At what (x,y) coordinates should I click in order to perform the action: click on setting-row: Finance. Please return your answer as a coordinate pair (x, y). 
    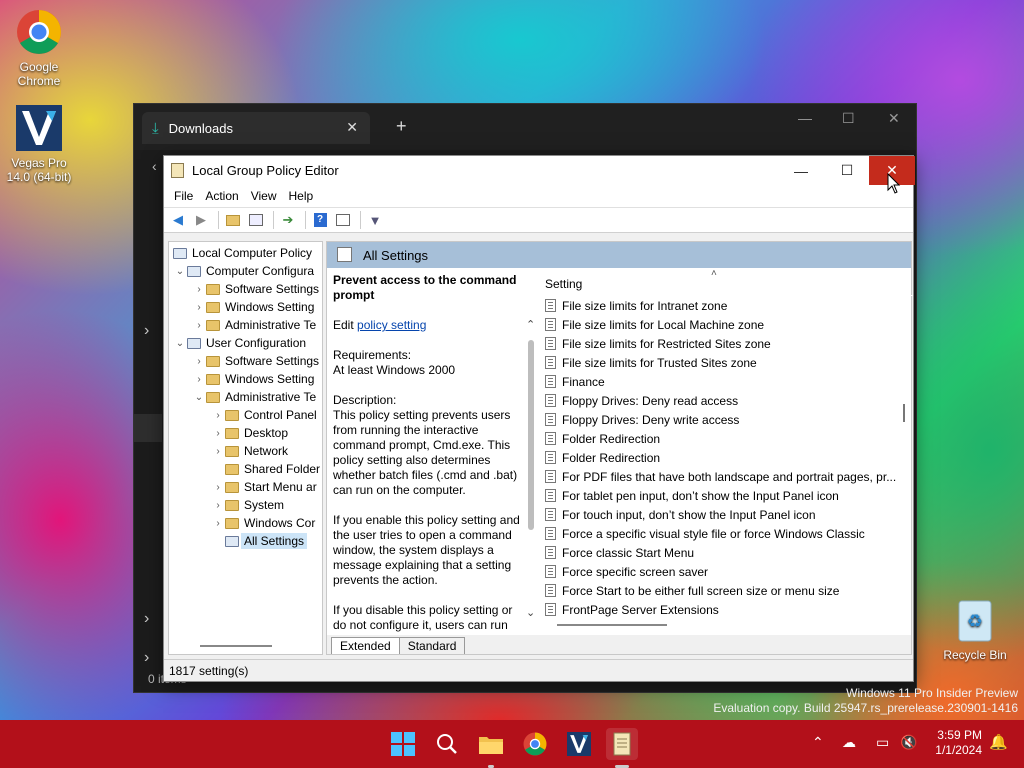
    Looking at the image, I should click on (727, 381).